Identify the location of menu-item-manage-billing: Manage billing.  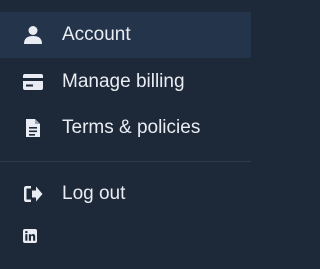
(125, 82).